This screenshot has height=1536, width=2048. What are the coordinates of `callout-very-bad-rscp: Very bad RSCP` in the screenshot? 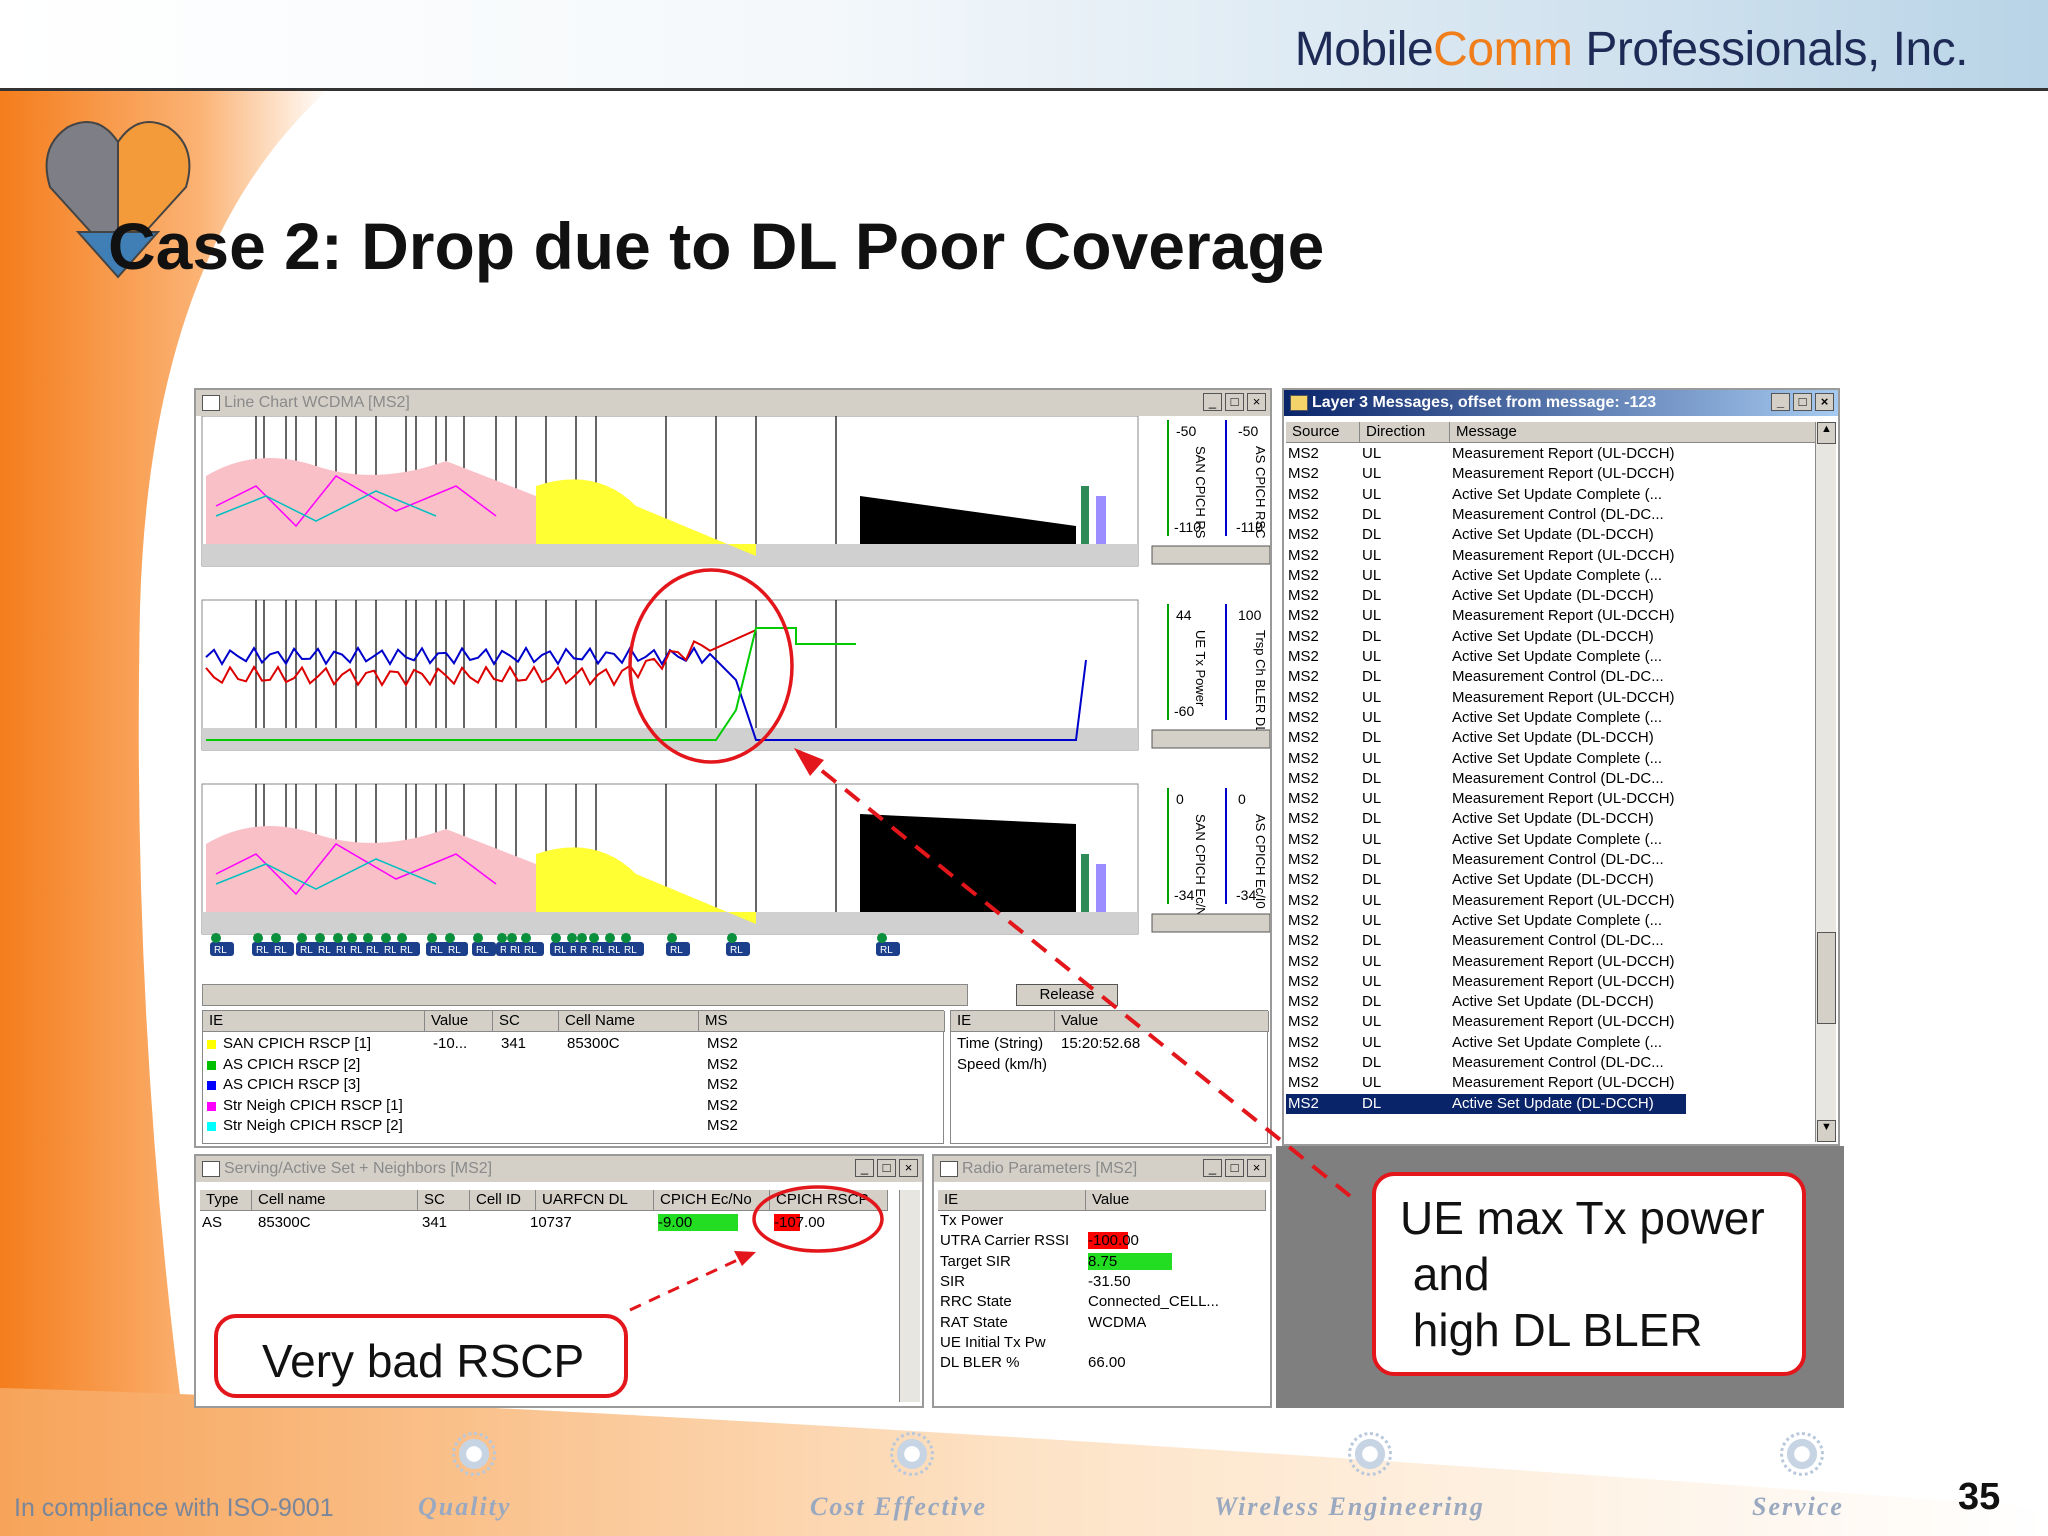 It's located at (421, 1356).